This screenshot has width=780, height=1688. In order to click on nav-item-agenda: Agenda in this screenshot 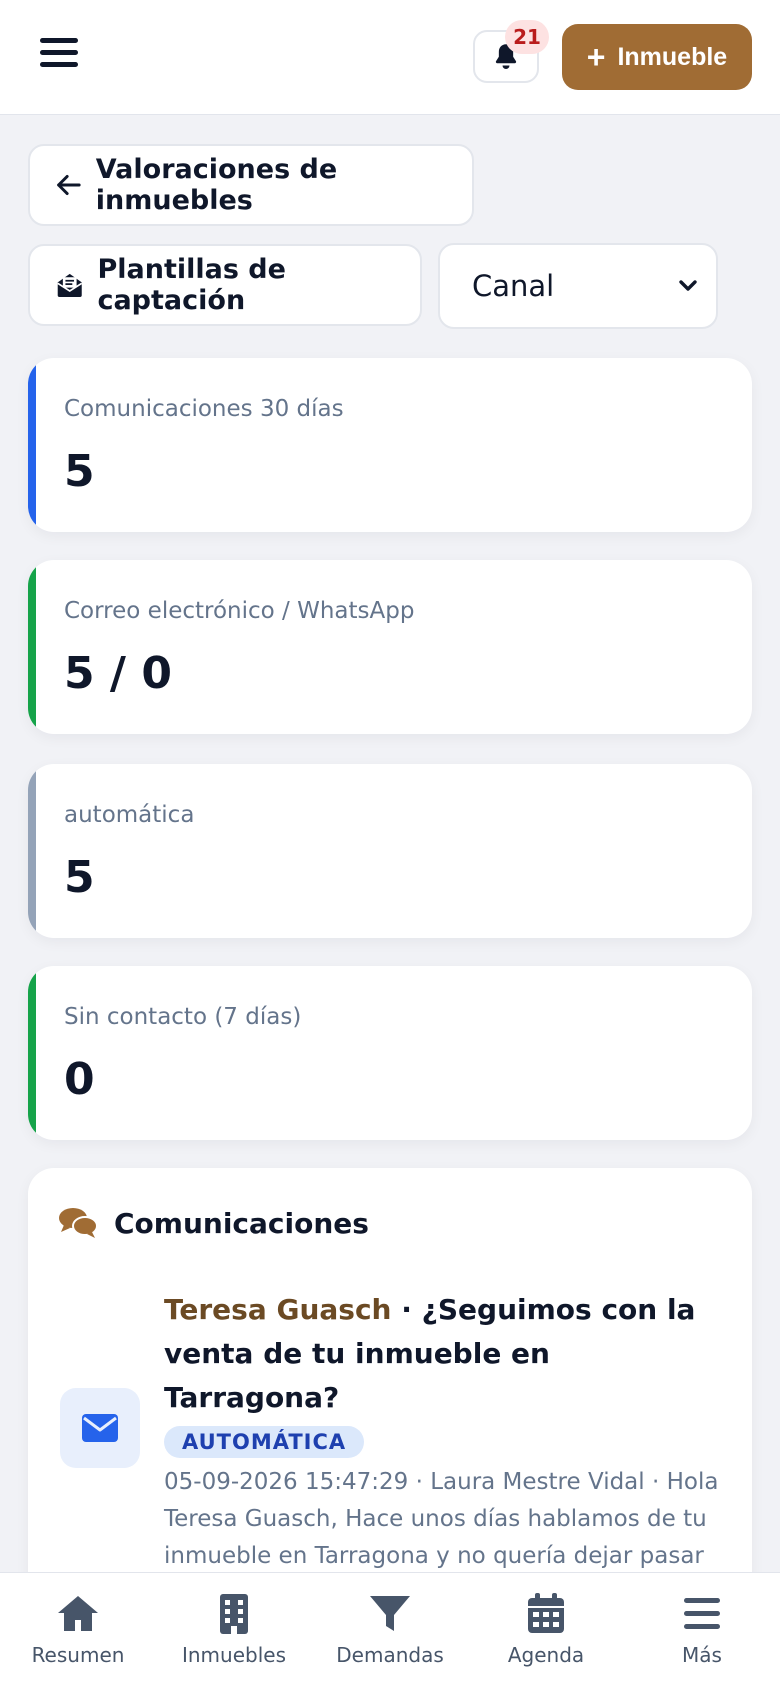, I will do `click(546, 1620)`.